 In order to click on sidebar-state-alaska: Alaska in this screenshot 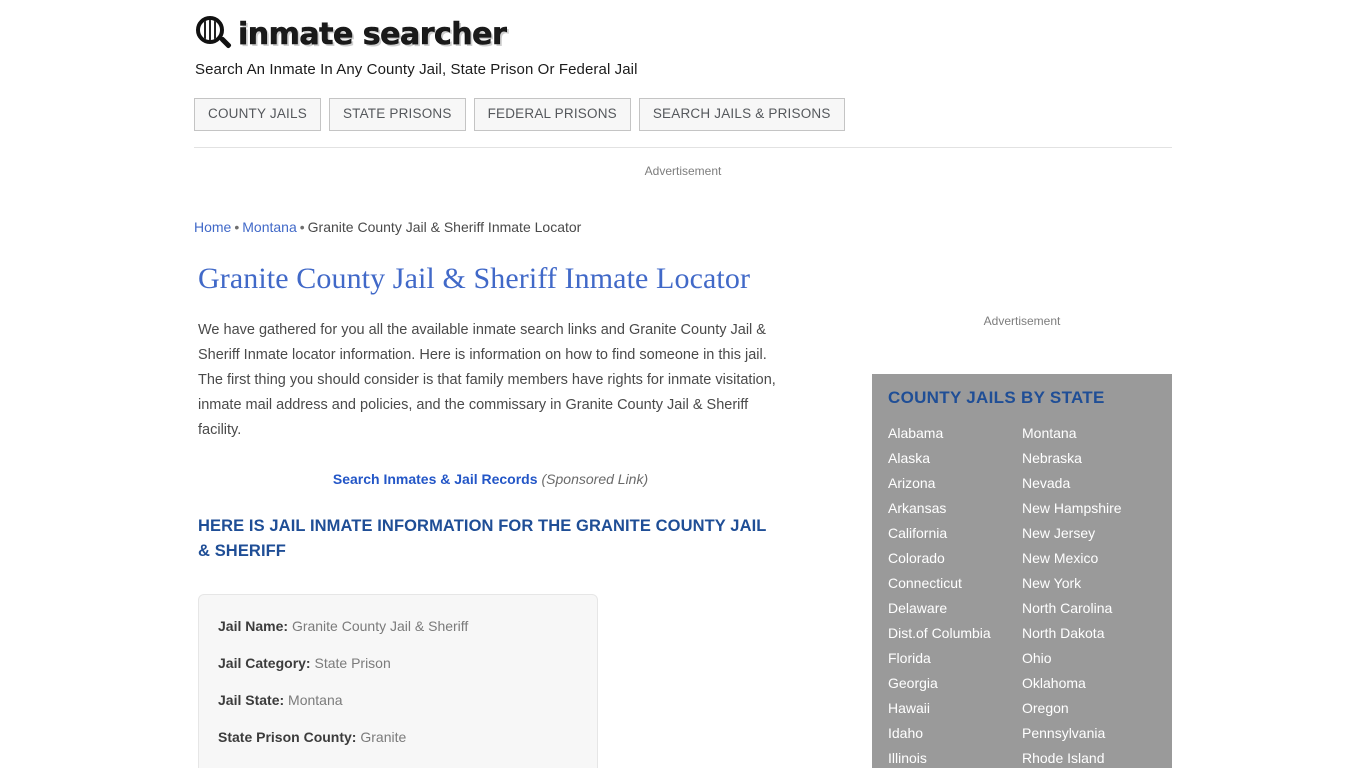, I will do `click(955, 458)`.